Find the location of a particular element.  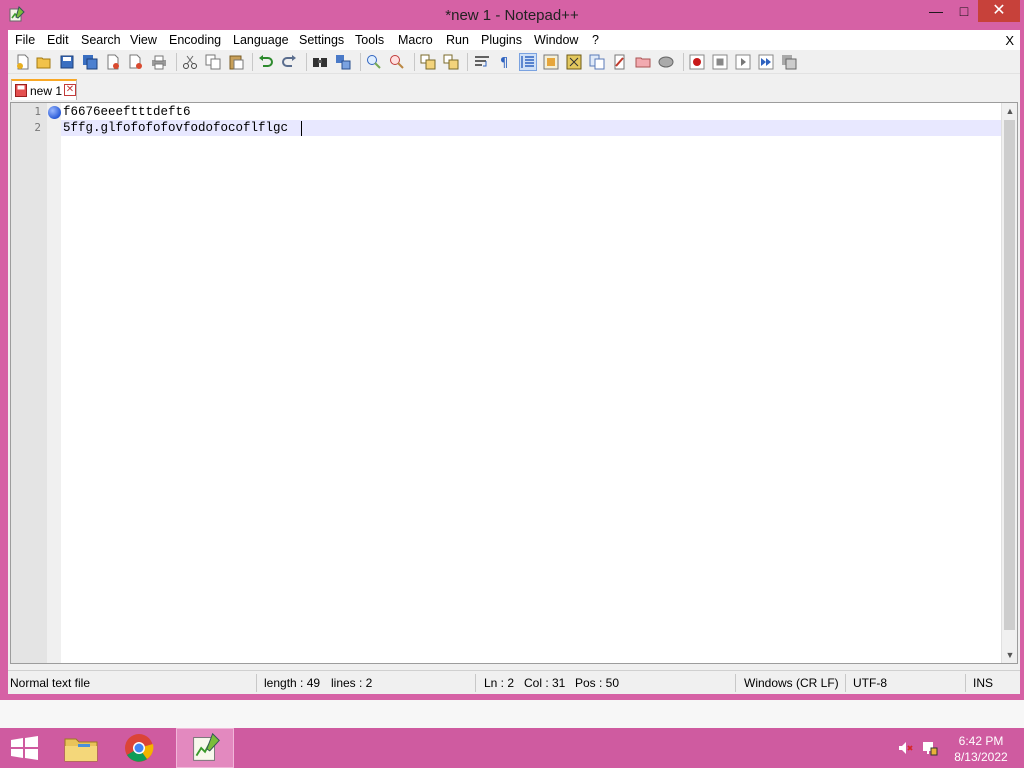

menu-file: File is located at coordinates (25, 40).